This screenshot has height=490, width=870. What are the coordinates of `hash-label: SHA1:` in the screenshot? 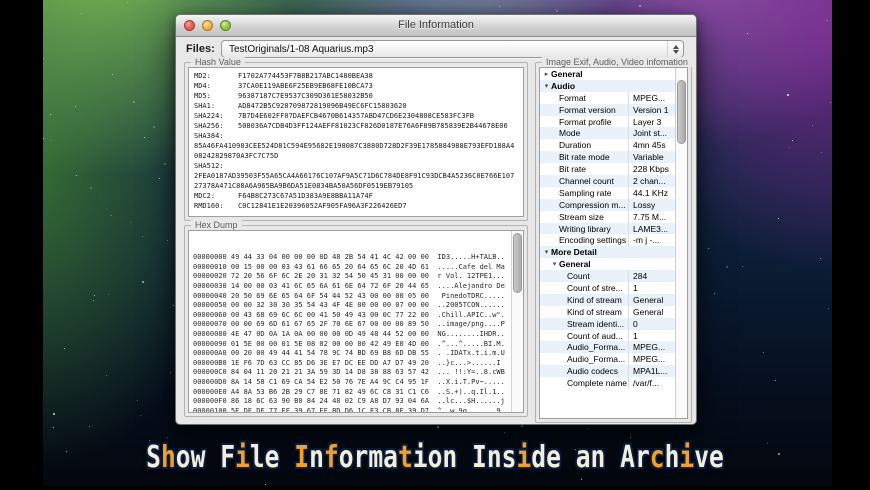 It's located at (205, 106).